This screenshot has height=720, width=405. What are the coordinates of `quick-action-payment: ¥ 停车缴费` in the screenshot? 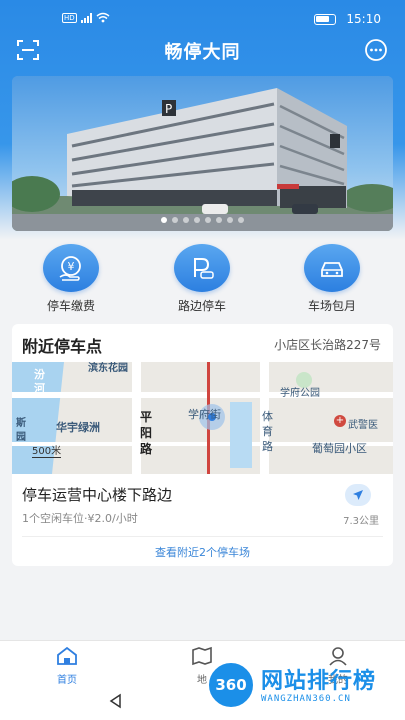 It's located at (71, 279).